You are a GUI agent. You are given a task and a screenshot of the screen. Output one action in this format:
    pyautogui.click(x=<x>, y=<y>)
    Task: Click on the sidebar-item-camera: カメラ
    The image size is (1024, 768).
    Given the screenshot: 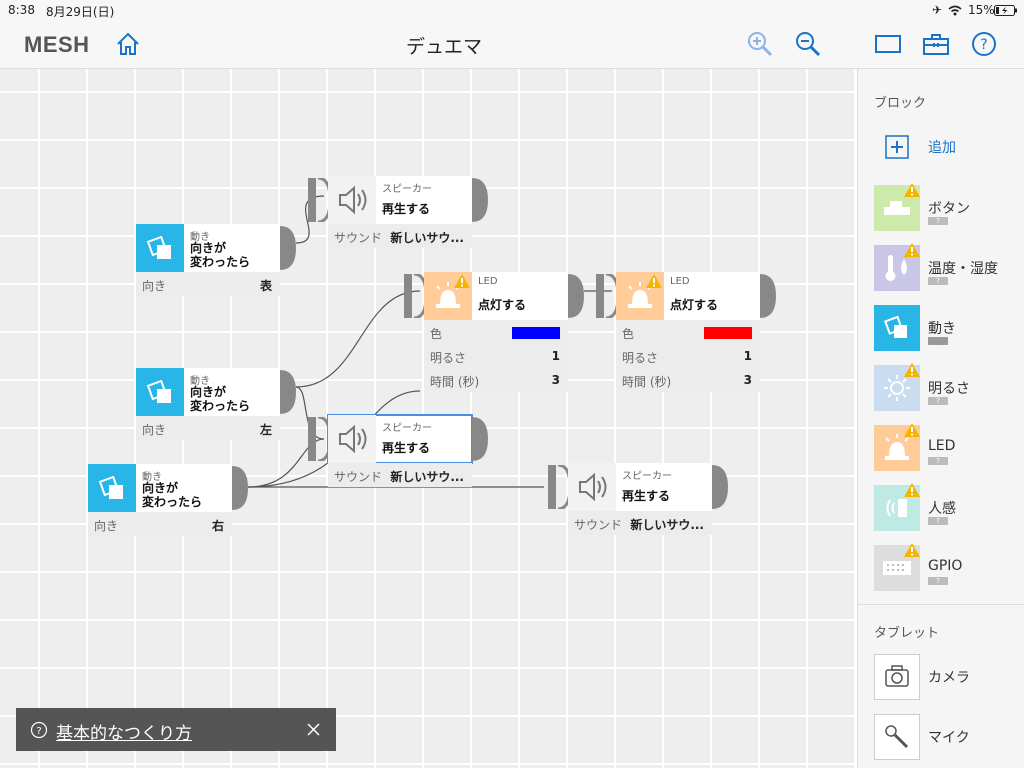 What is the action you would take?
    pyautogui.click(x=949, y=677)
    